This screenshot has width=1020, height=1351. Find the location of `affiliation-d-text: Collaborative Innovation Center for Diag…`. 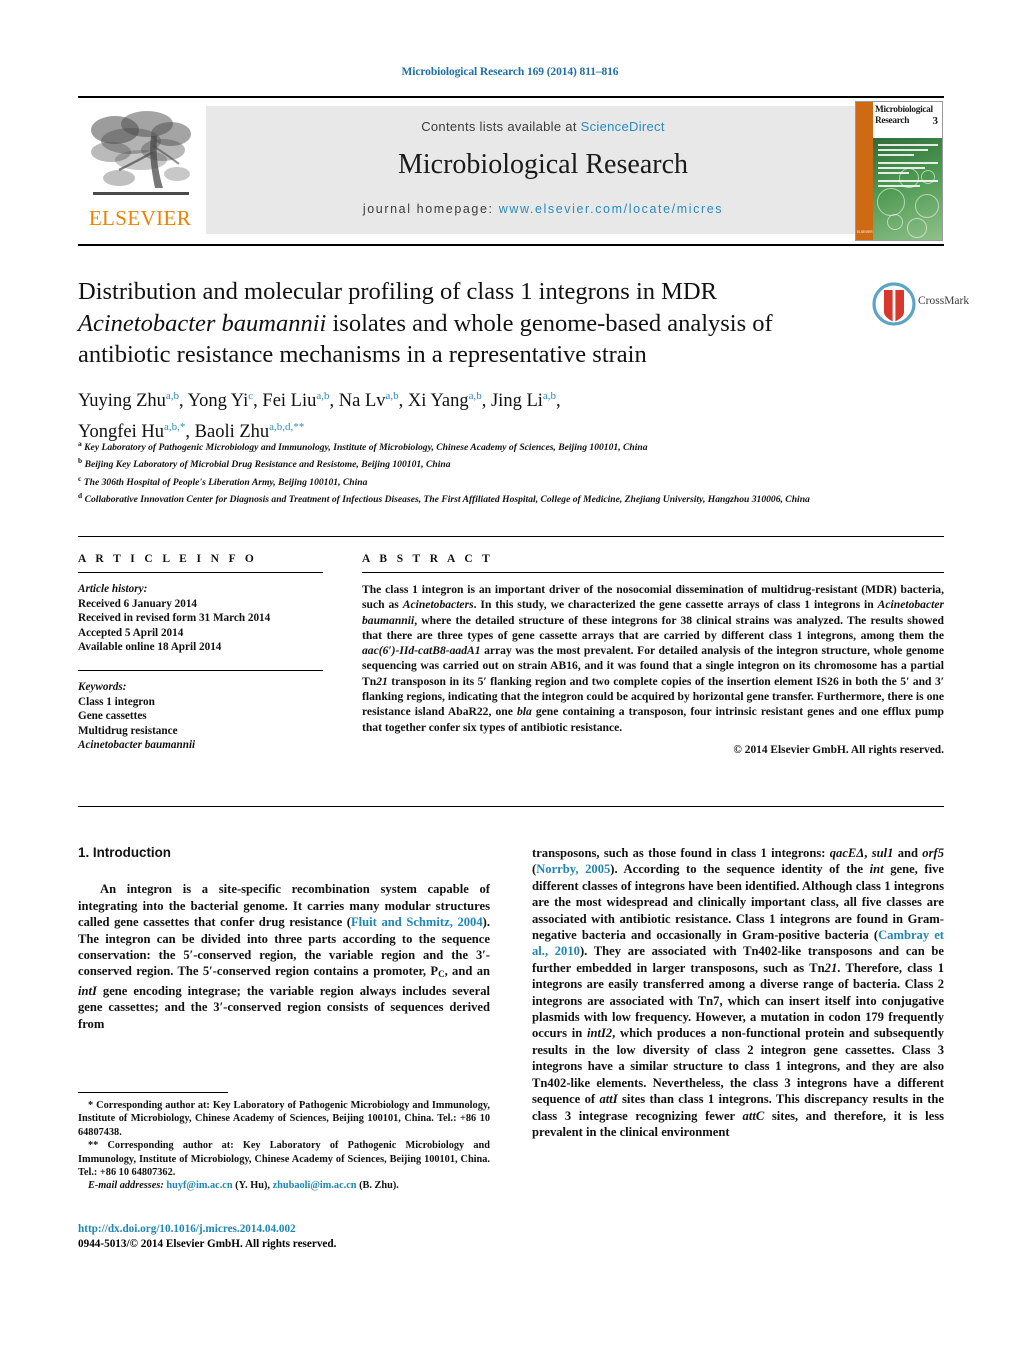

affiliation-d-text: Collaborative Innovation Center for Diag… is located at coordinates (447, 500).